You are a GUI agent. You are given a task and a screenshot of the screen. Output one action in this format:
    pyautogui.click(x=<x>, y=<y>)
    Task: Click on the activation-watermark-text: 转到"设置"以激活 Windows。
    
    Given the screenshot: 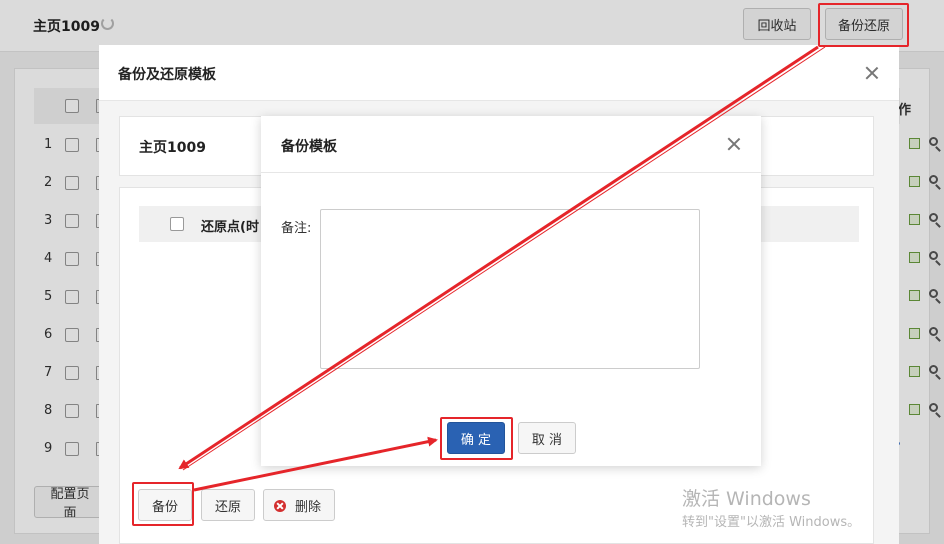 What is the action you would take?
    pyautogui.click(x=771, y=522)
    